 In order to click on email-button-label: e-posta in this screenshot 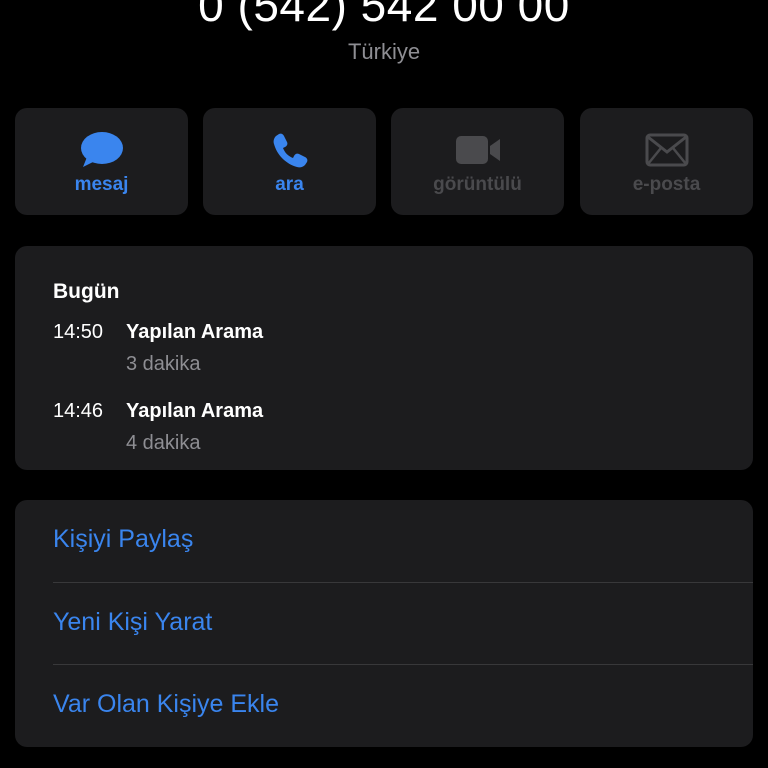, I will do `click(666, 184)`.